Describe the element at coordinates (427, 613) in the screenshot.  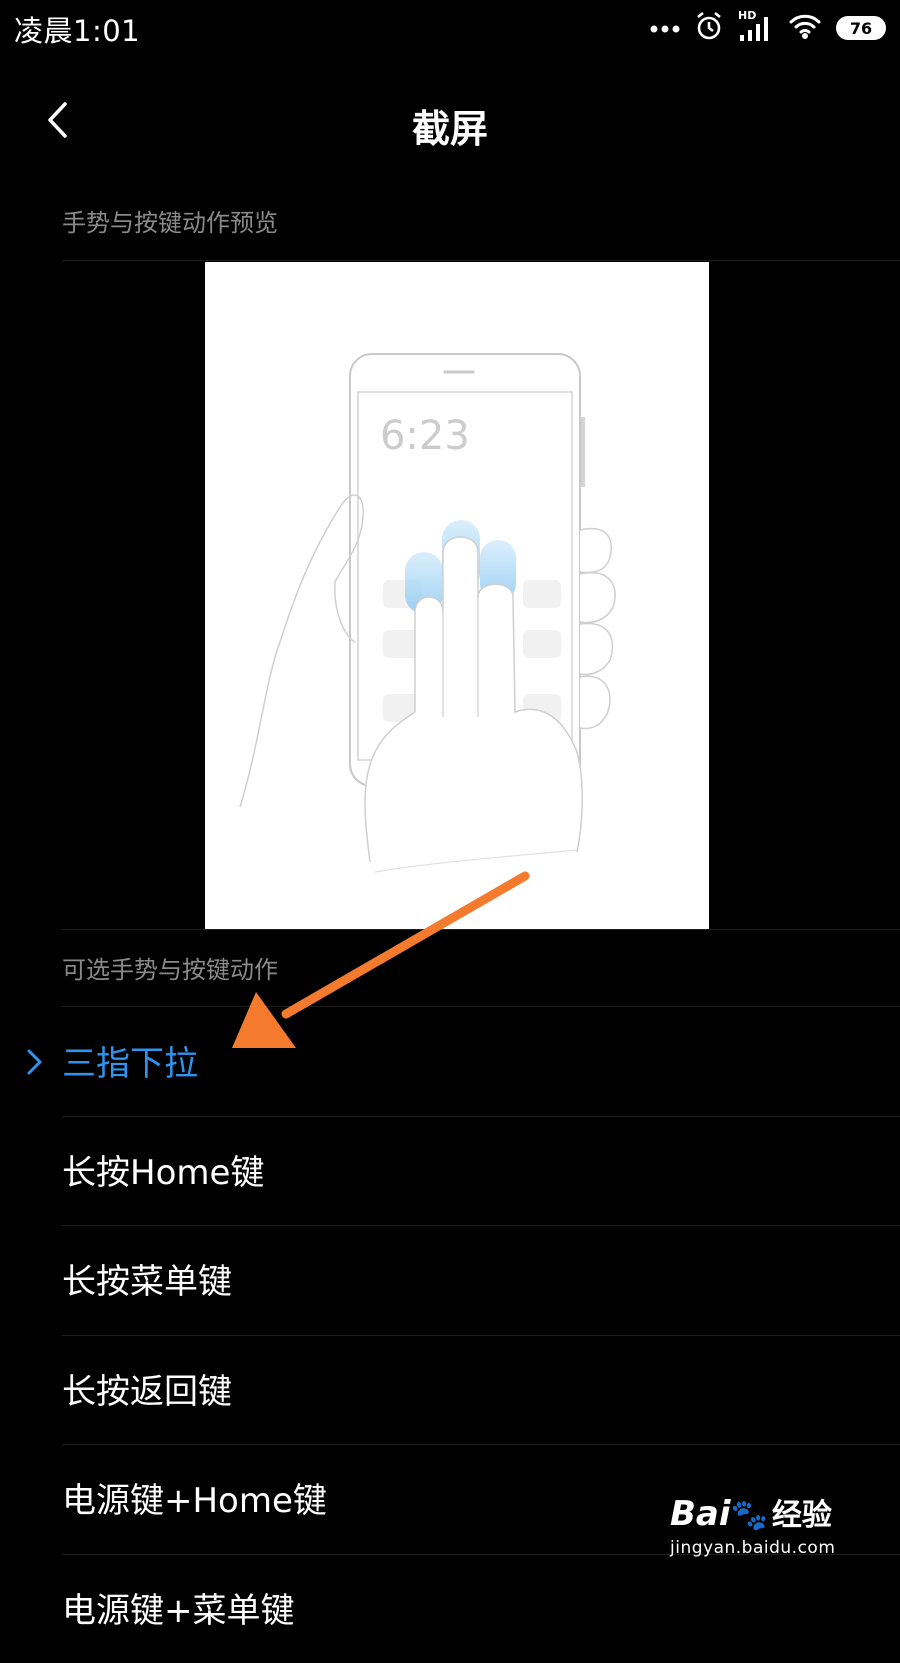
I see `three-finger-swipe-illustration: 6:23` at that location.